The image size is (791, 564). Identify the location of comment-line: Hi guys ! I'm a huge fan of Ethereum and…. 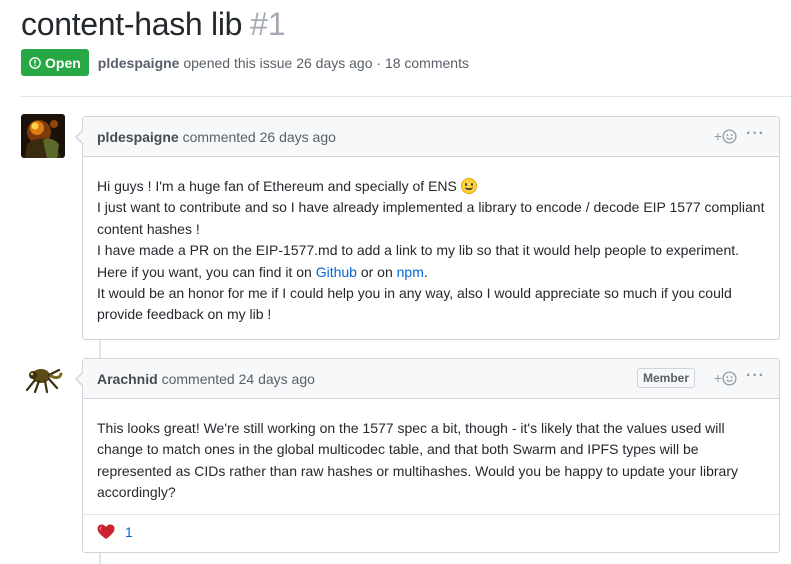
(431, 186).